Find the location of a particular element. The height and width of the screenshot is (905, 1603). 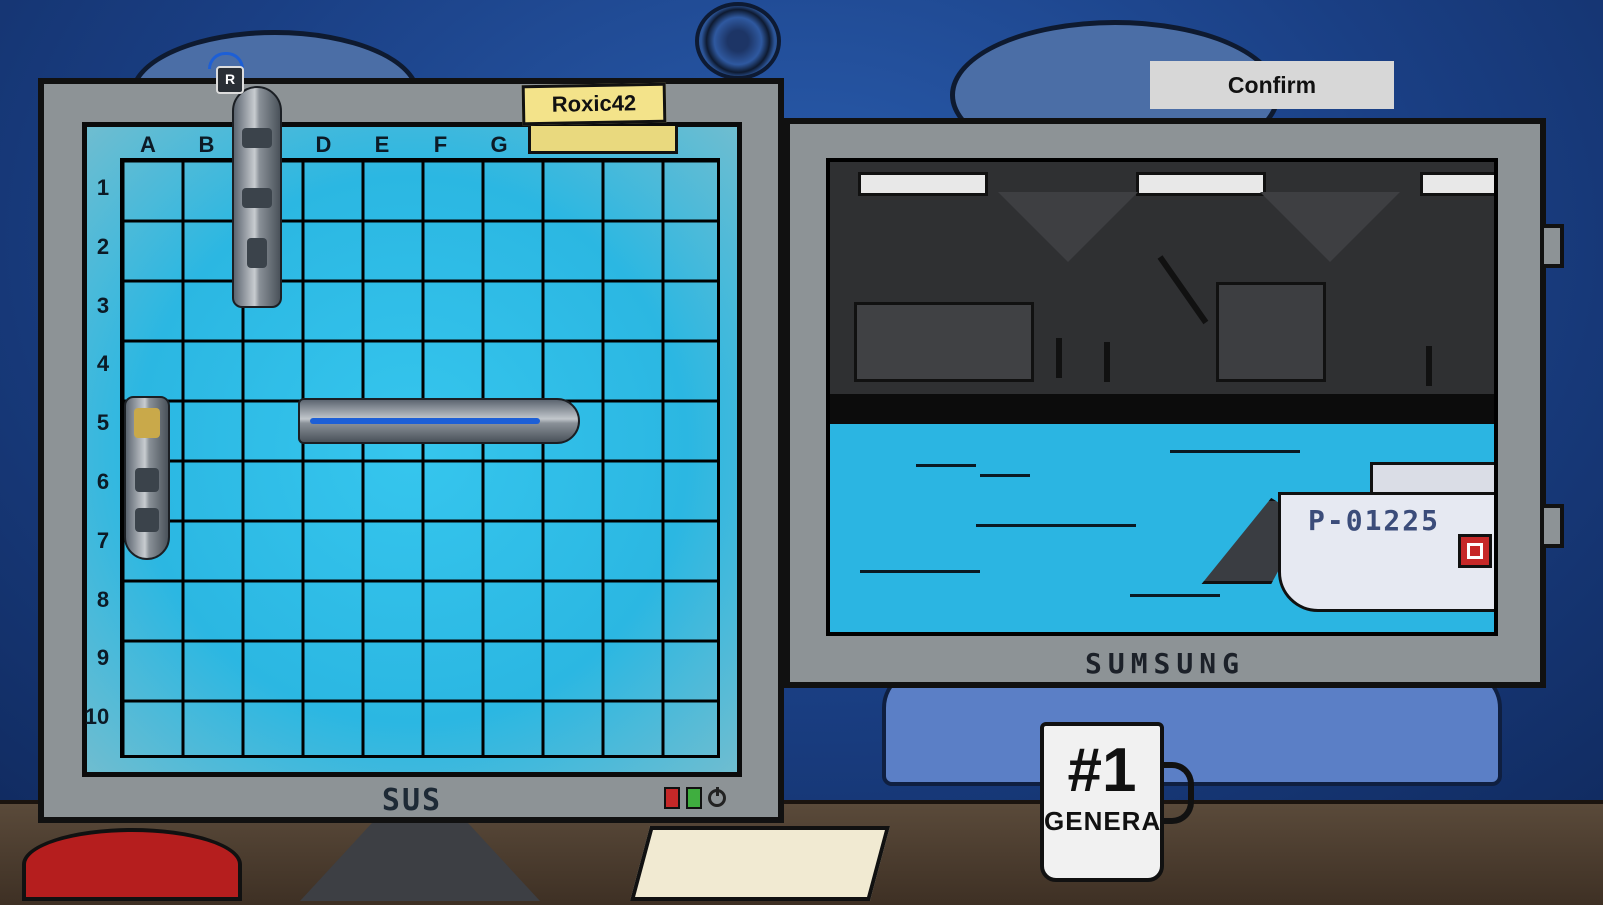

ship-d5 is located at coordinates (439, 421).